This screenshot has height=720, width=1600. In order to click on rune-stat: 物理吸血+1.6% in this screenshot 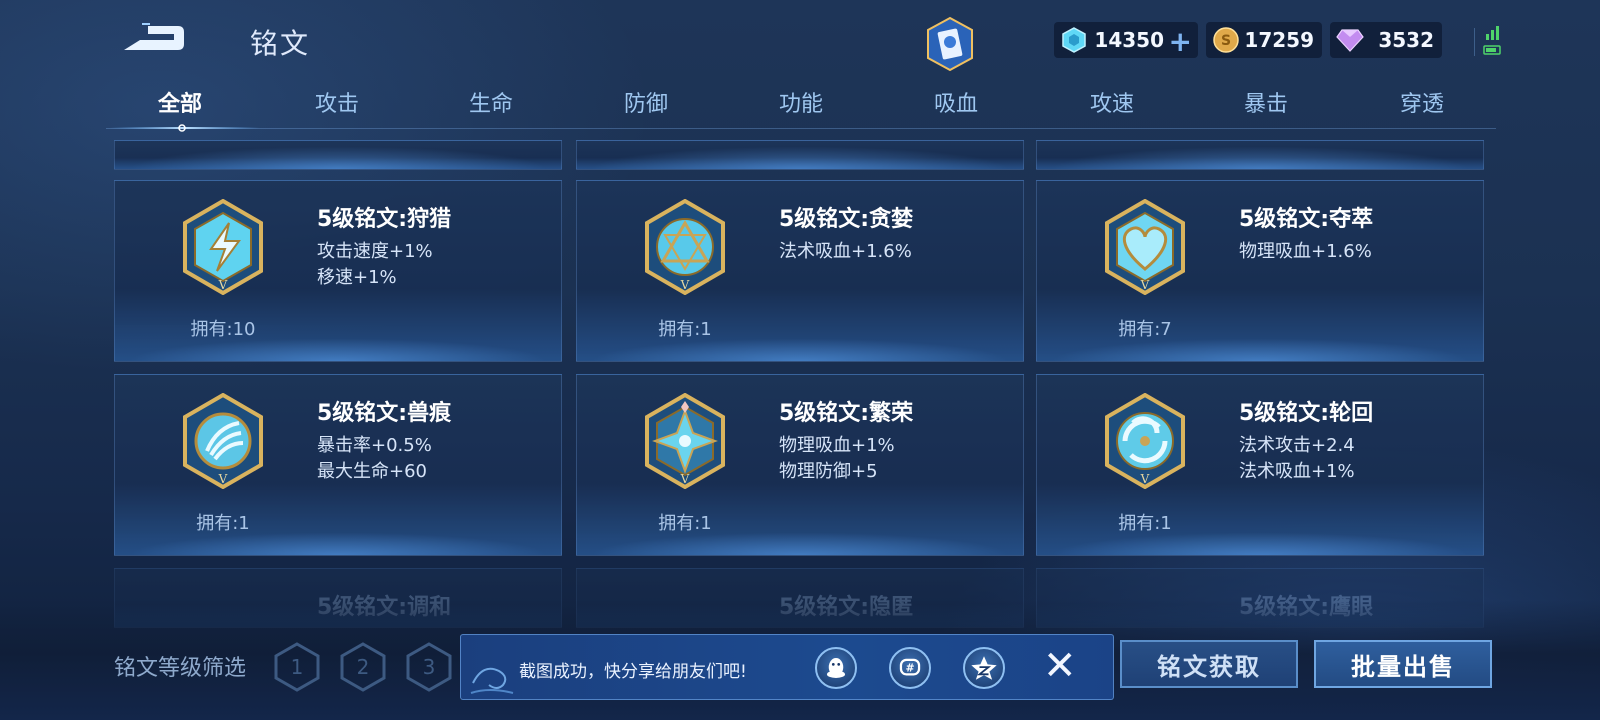, I will do `click(1305, 251)`.